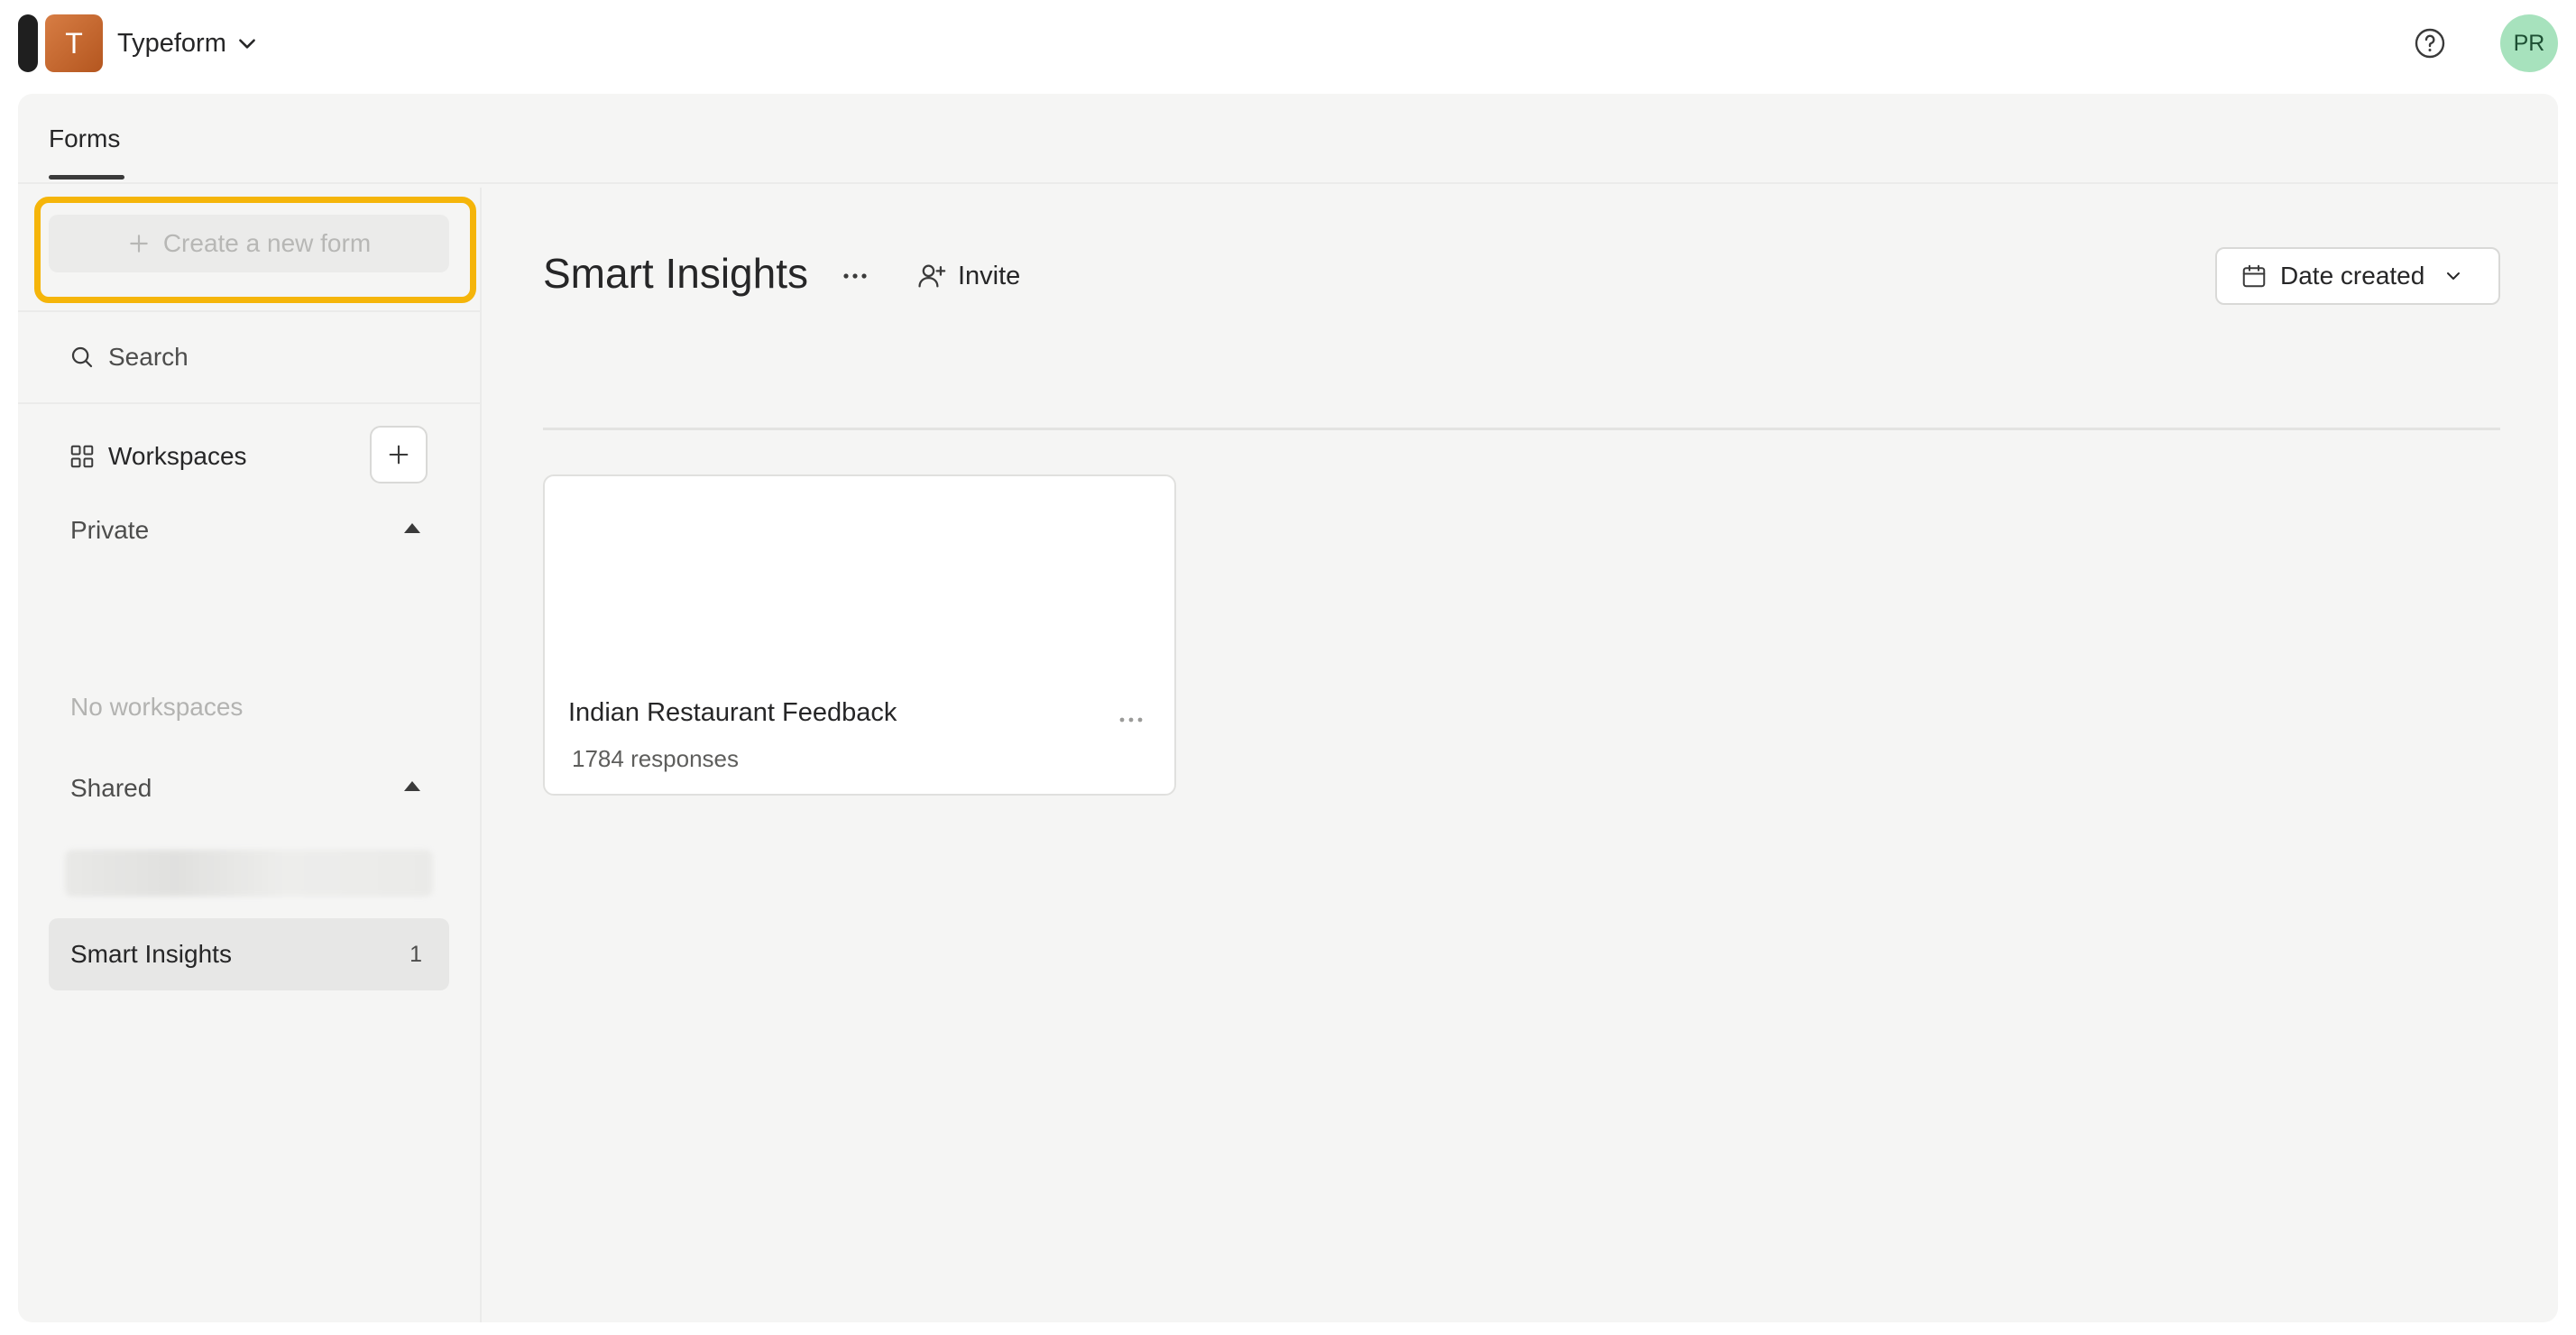  I want to click on workspace-menu-button, so click(855, 276).